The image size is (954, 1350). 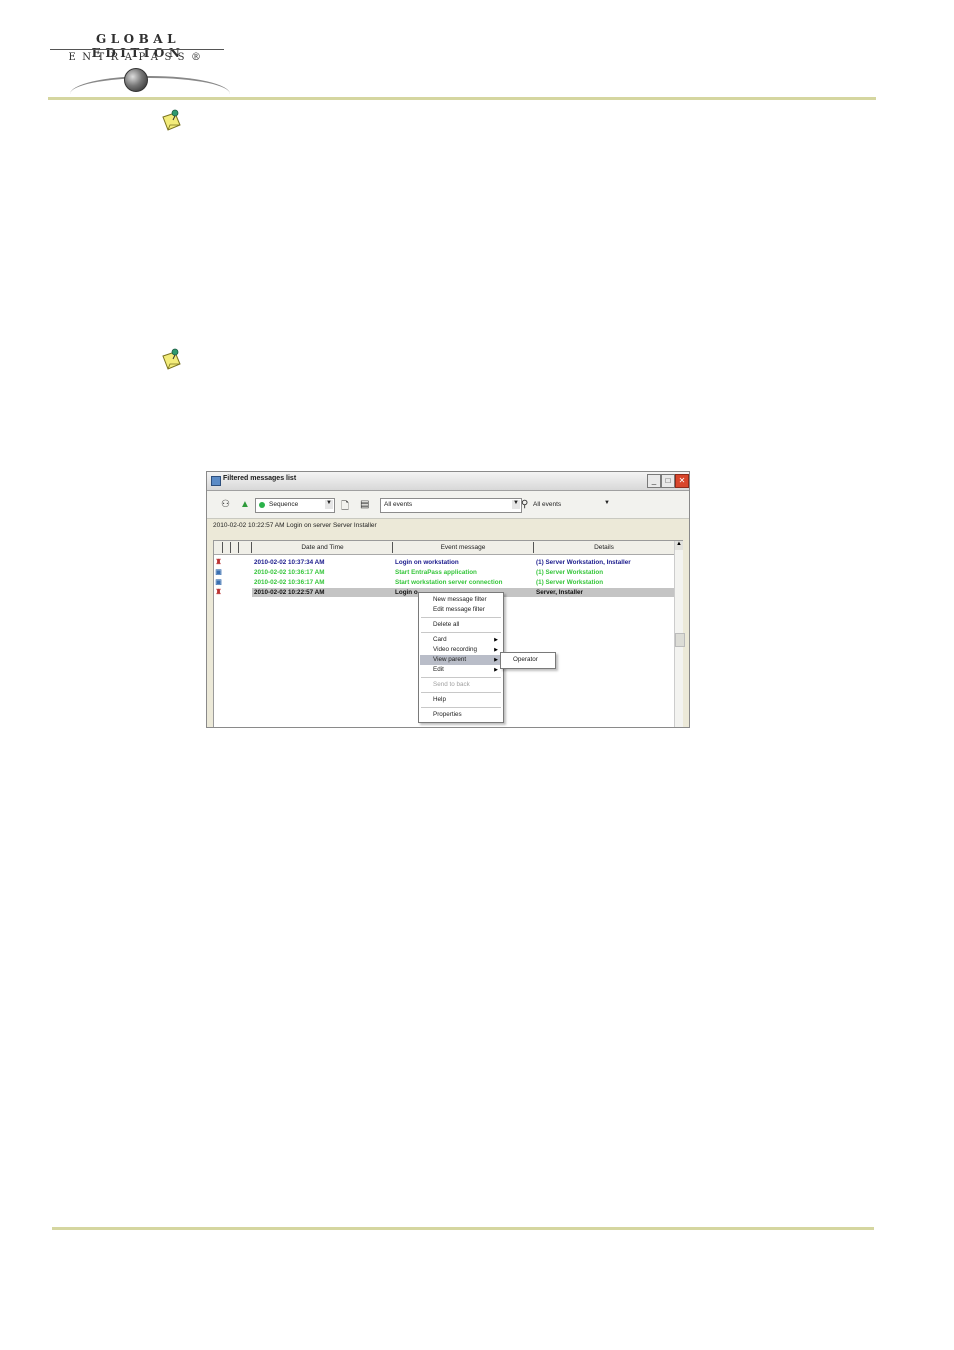 I want to click on new-document-icon: 🗋, so click(x=345, y=507).